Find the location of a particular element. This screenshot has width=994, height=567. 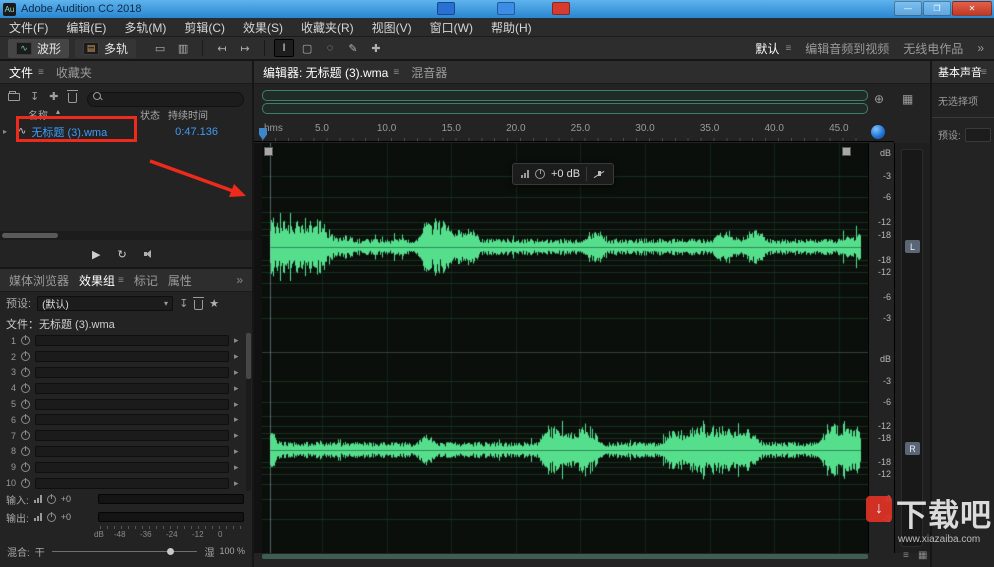

marquee-selection-tool-icon: ▢ is located at coordinates (307, 48).